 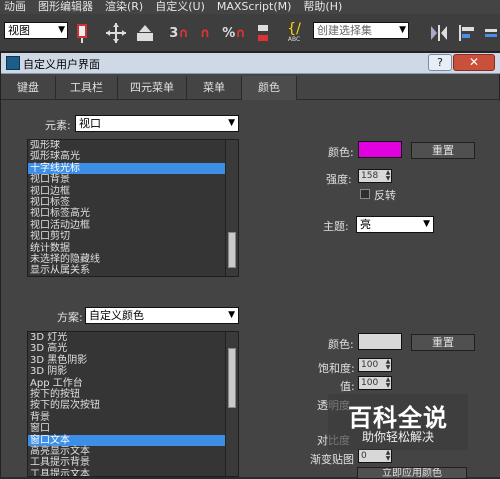 I want to click on gradient-spinner: 0 ▲ ▼, so click(x=375, y=456).